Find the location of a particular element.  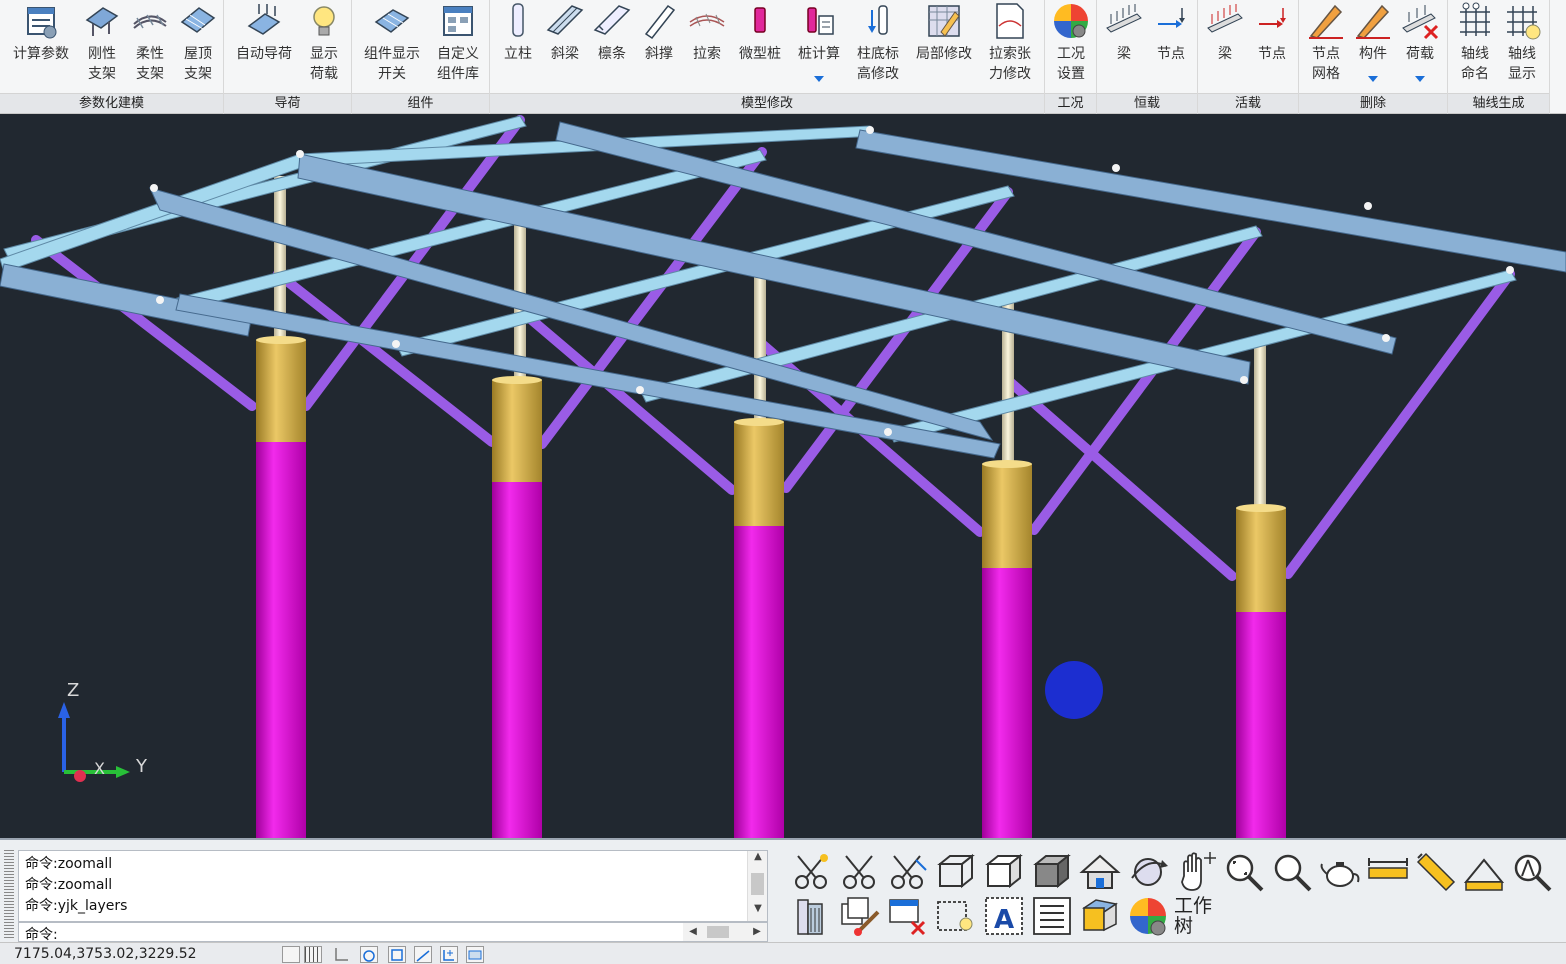

show-load-button: 显示 荷载 is located at coordinates (324, 46).